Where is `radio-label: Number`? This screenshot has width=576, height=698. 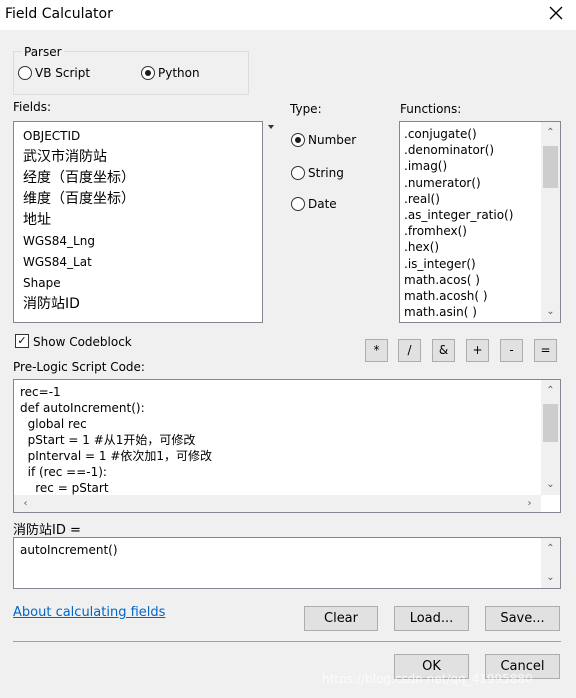 radio-label: Number is located at coordinates (332, 140).